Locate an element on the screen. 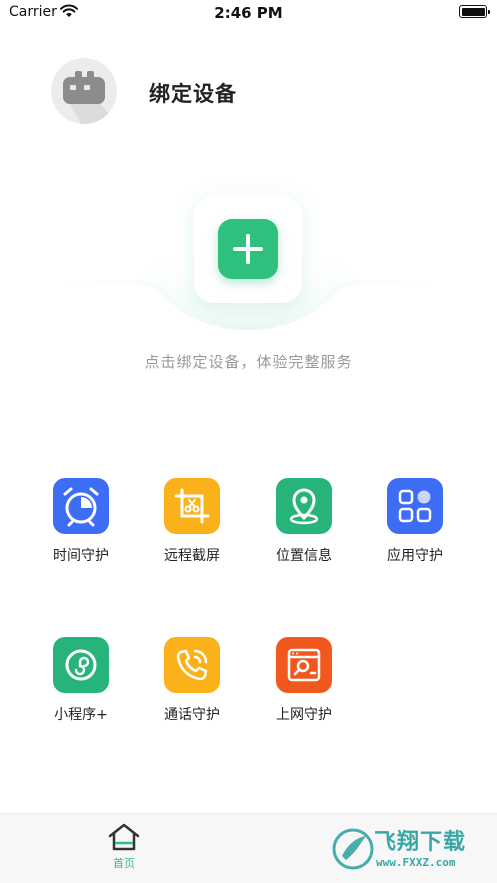 The height and width of the screenshot is (883, 497). feature-label: 时间守护 is located at coordinates (81, 556).